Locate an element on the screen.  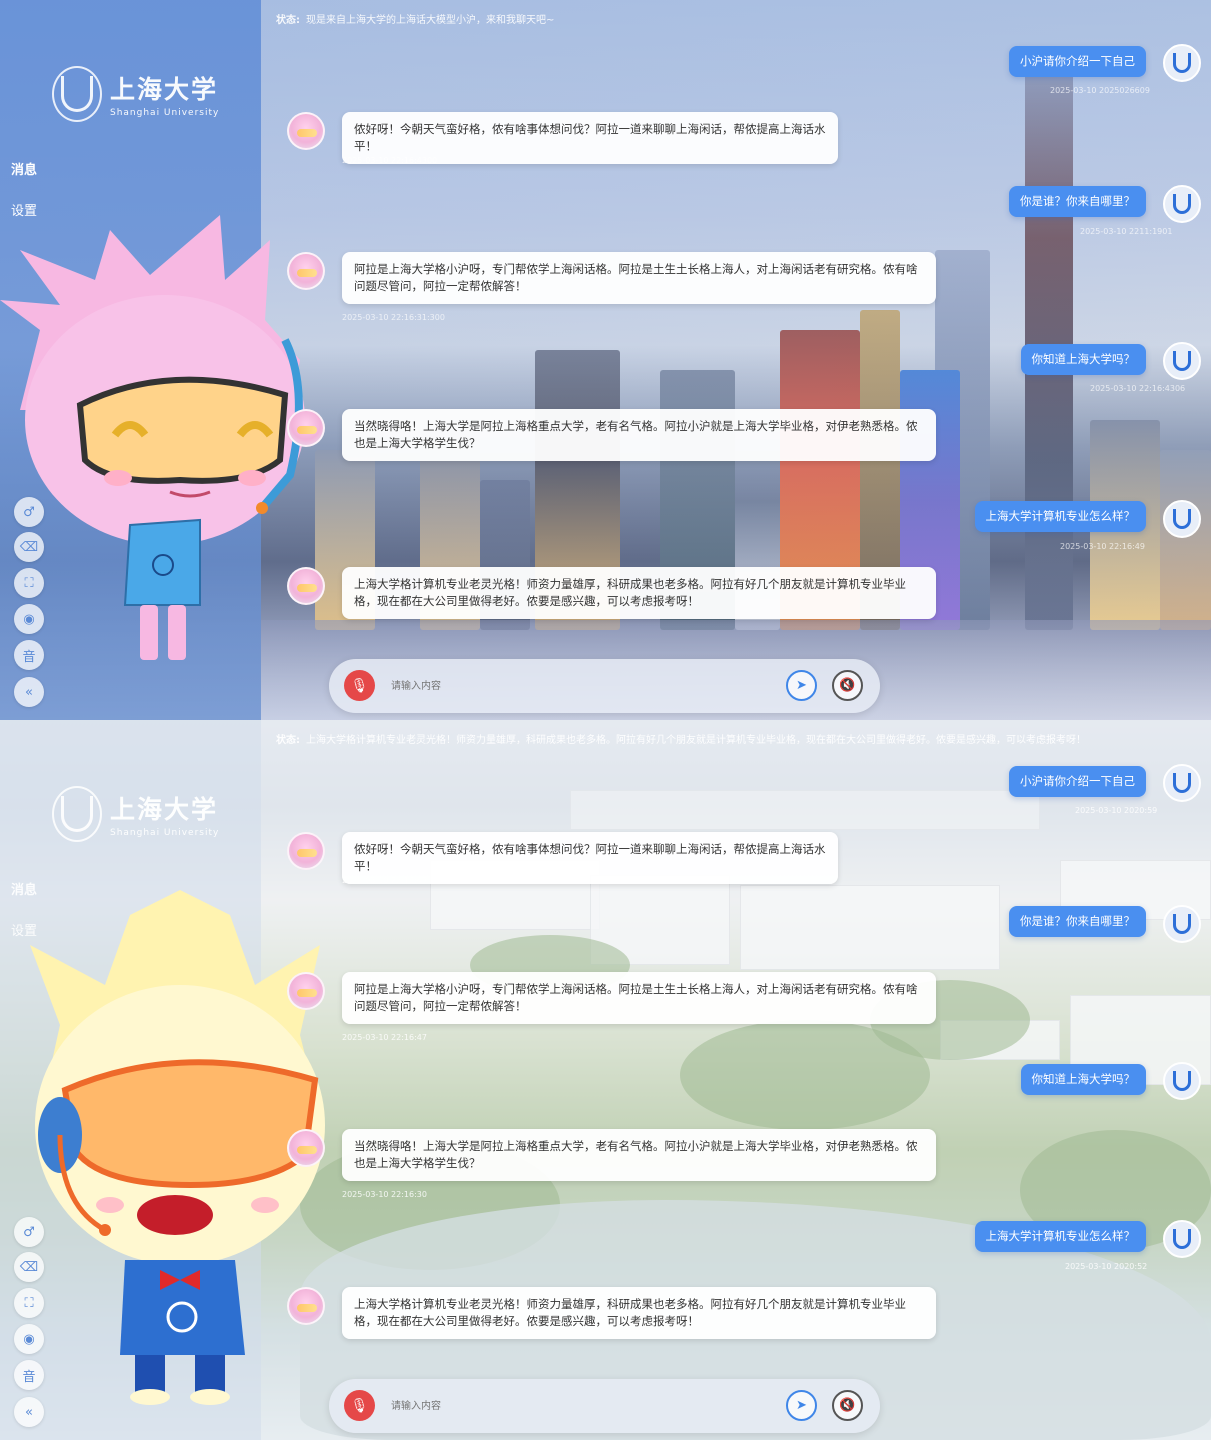
status-text: 现是来自上海大学的上海话大模型小沪，来和我聊天吧~ is located at coordinates (430, 20).